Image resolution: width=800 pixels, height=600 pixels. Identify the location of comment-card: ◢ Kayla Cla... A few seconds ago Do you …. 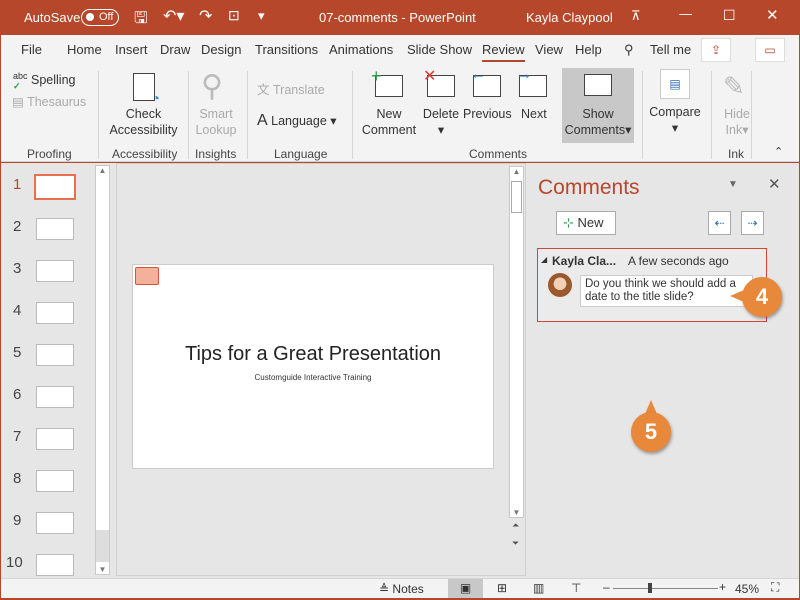
(652, 285).